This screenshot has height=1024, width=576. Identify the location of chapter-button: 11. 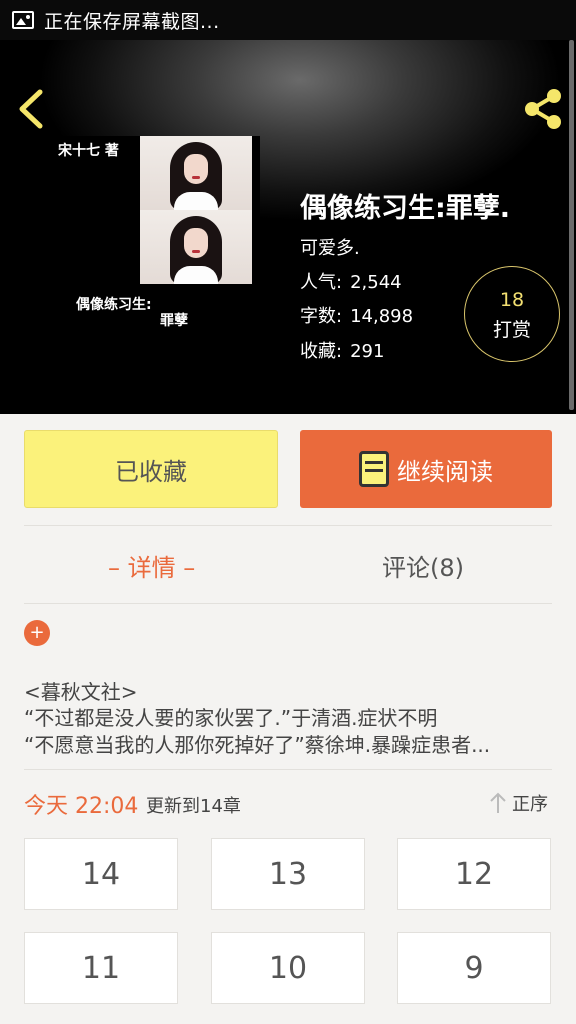
(101, 968).